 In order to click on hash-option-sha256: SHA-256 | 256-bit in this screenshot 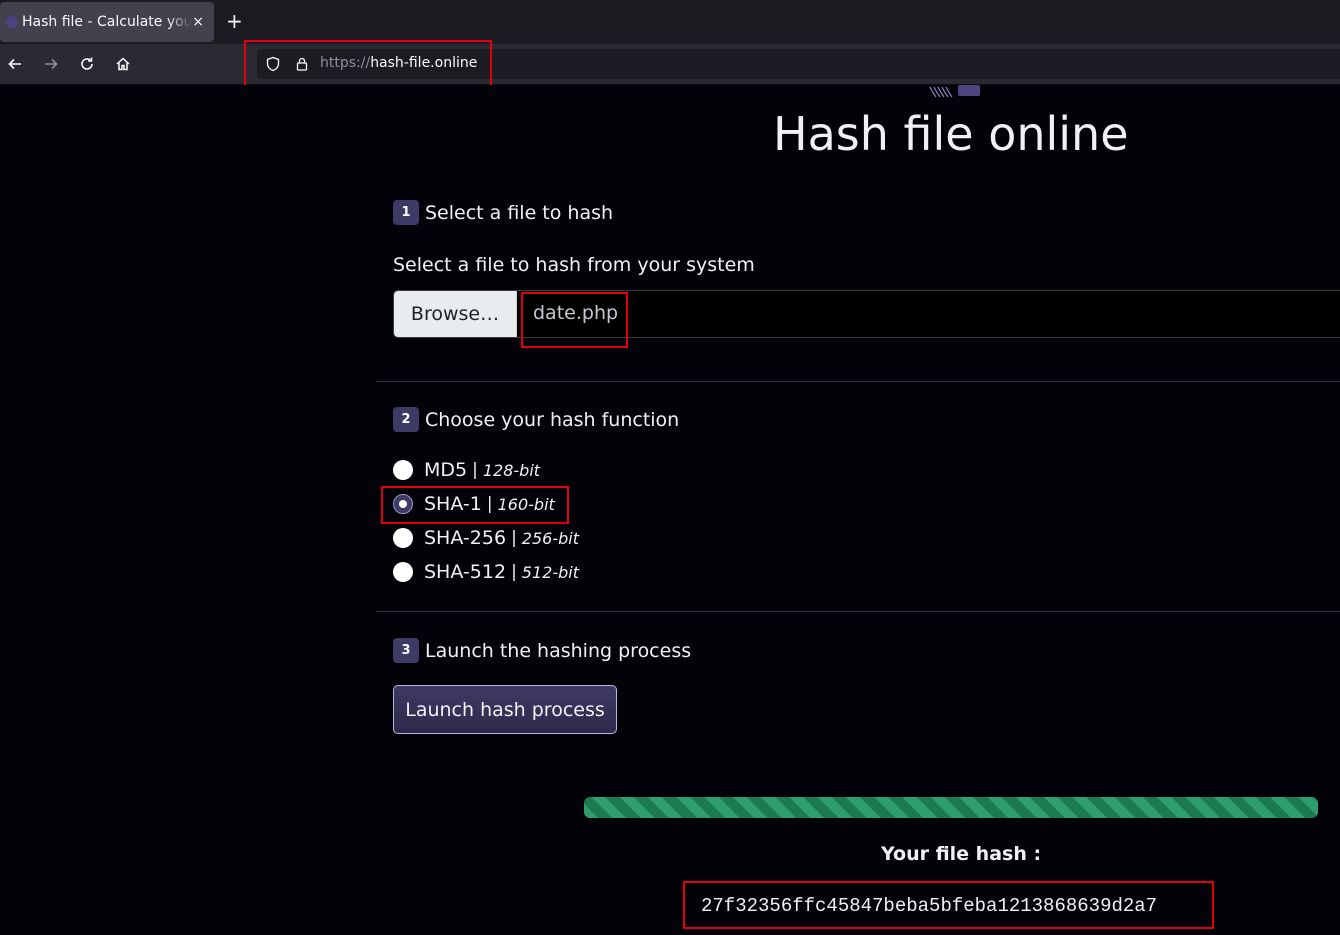, I will do `click(486, 538)`.